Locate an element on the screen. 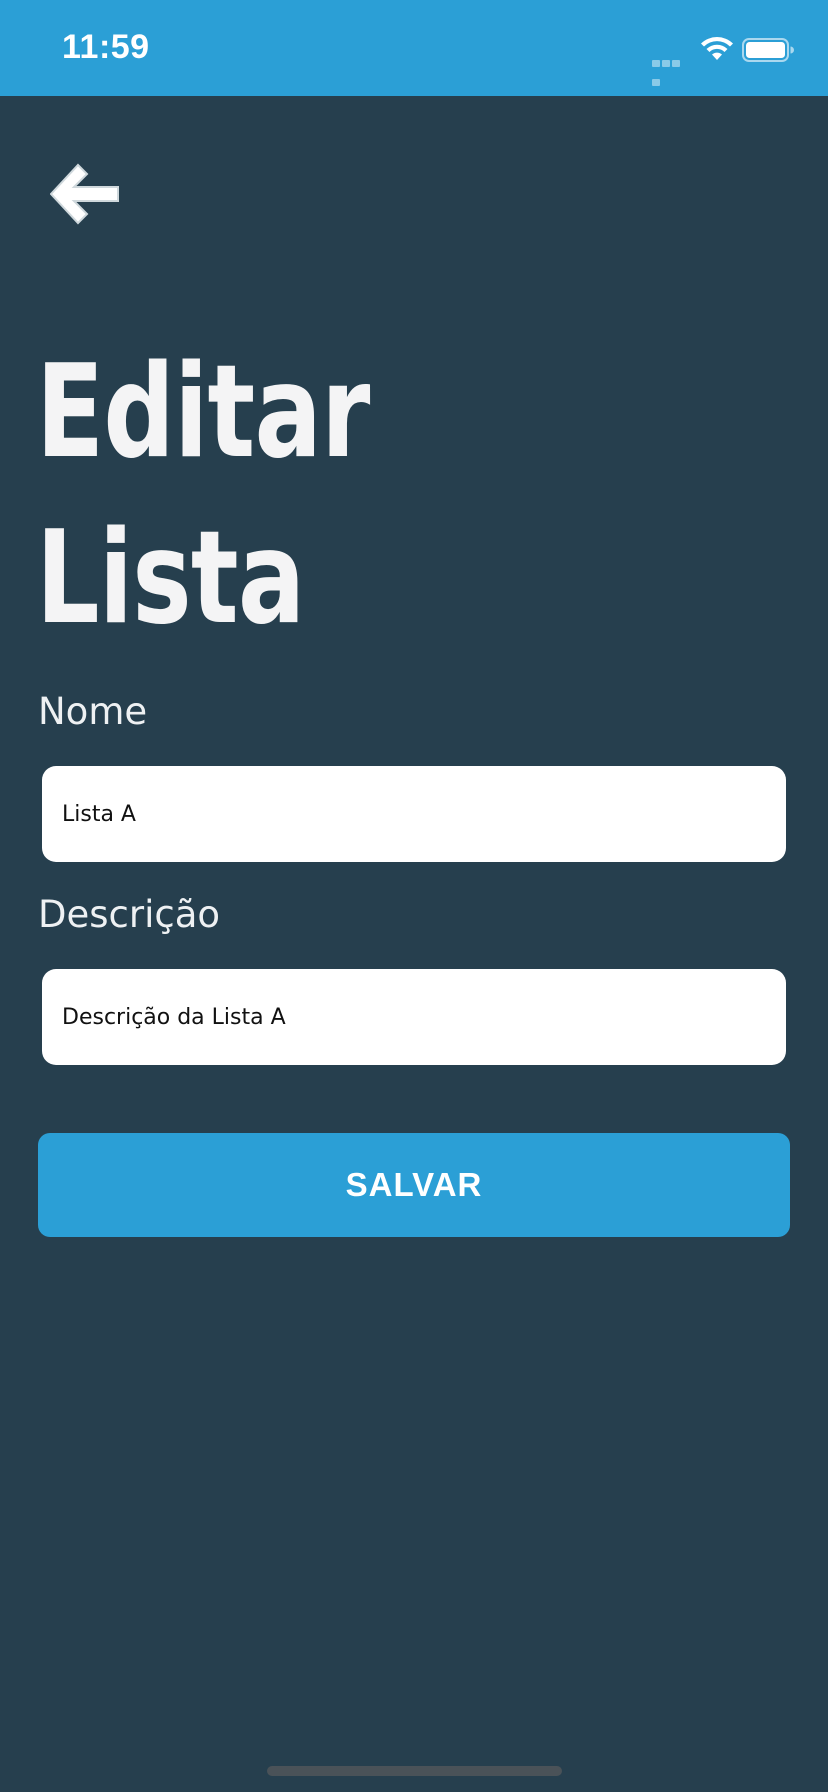 The width and height of the screenshot is (828, 1792). home-indicator is located at coordinates (414, 1771).